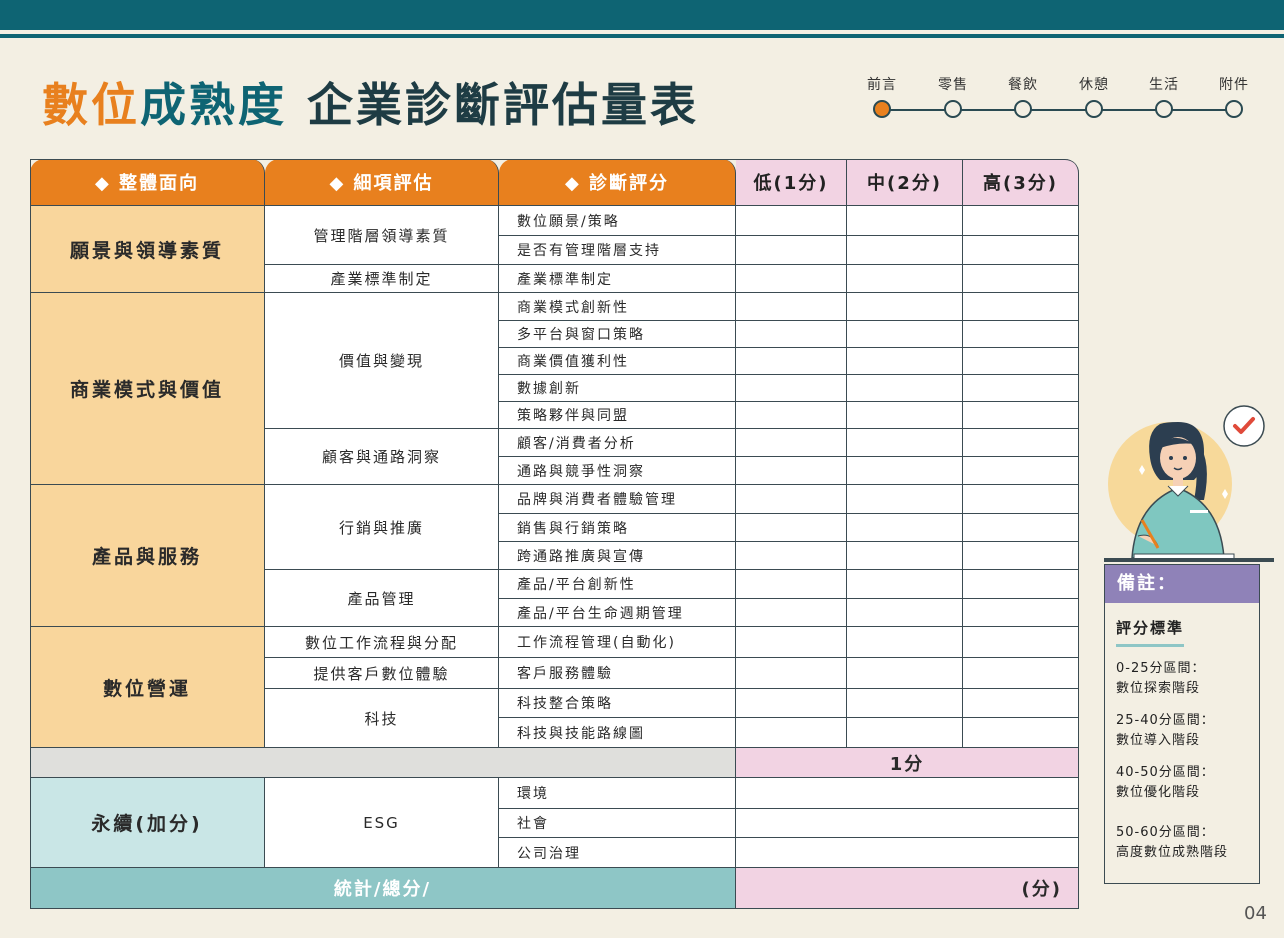 The width and height of the screenshot is (1284, 938). I want to click on detail-cx: 提供客戶數位體驗, so click(382, 673).